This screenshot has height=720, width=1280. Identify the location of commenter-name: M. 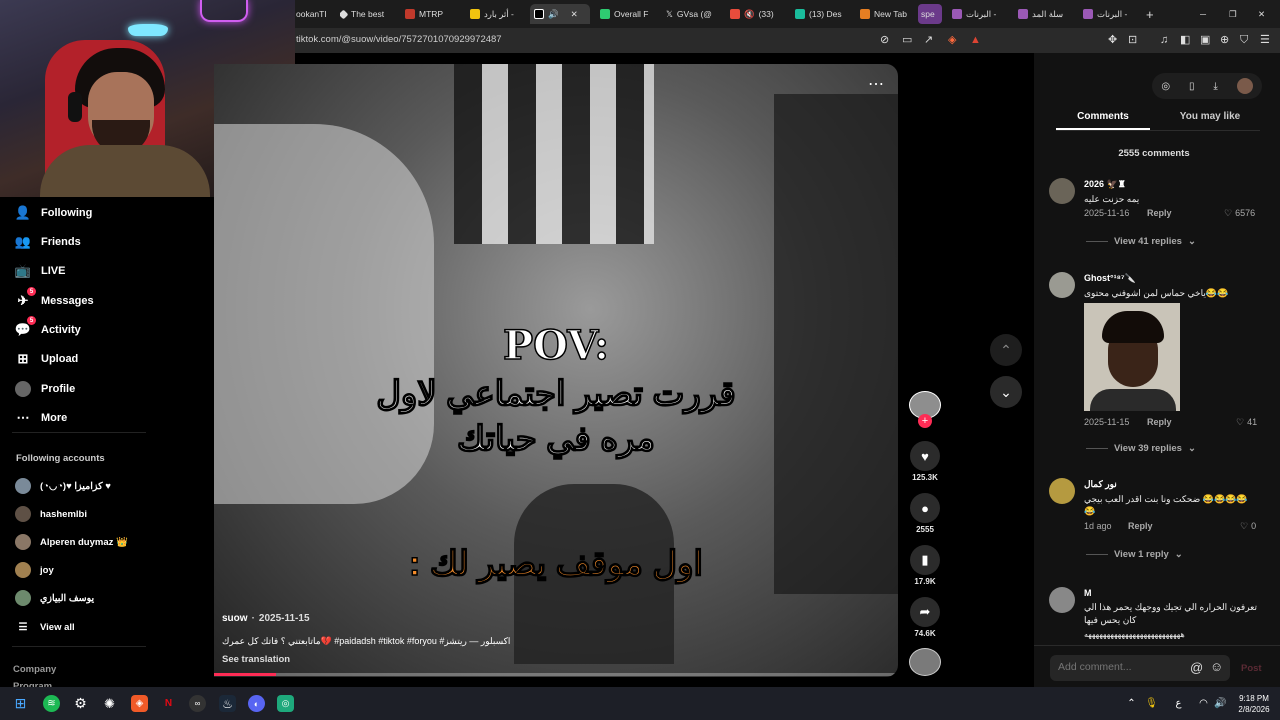
(1088, 593).